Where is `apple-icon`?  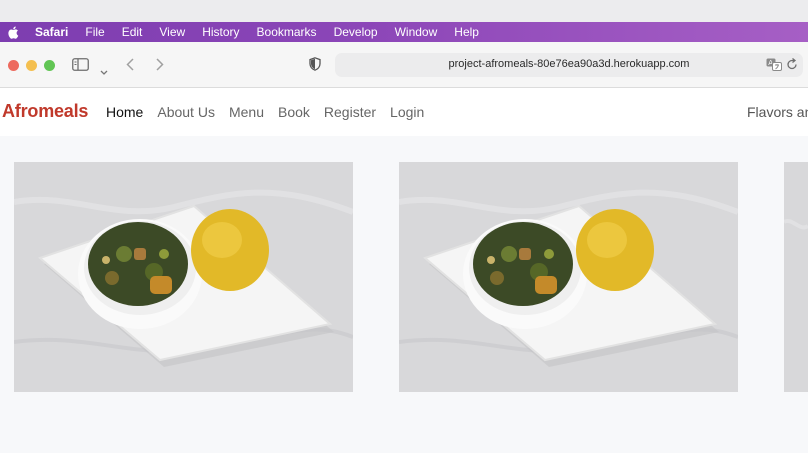
apple-icon is located at coordinates (15, 32).